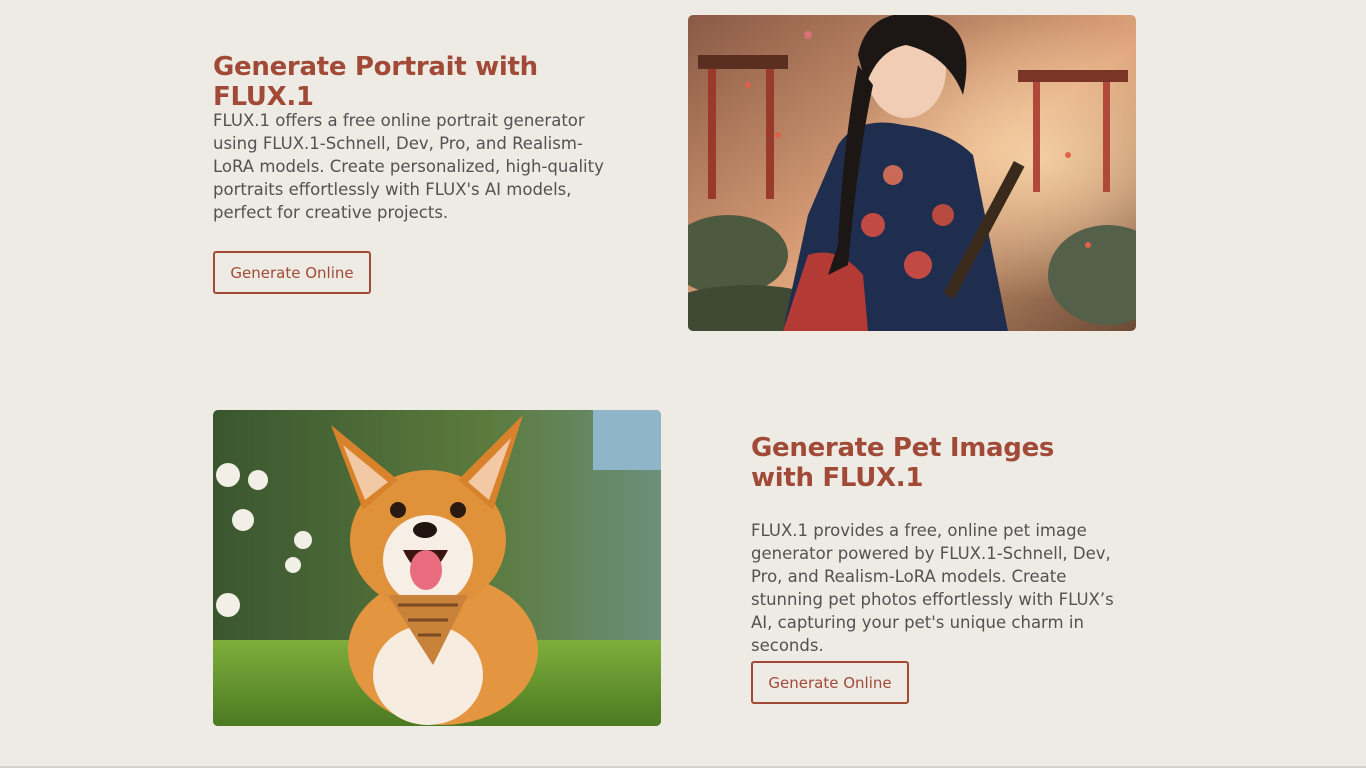 The image size is (1366, 768). I want to click on portrait-image, so click(912, 173).